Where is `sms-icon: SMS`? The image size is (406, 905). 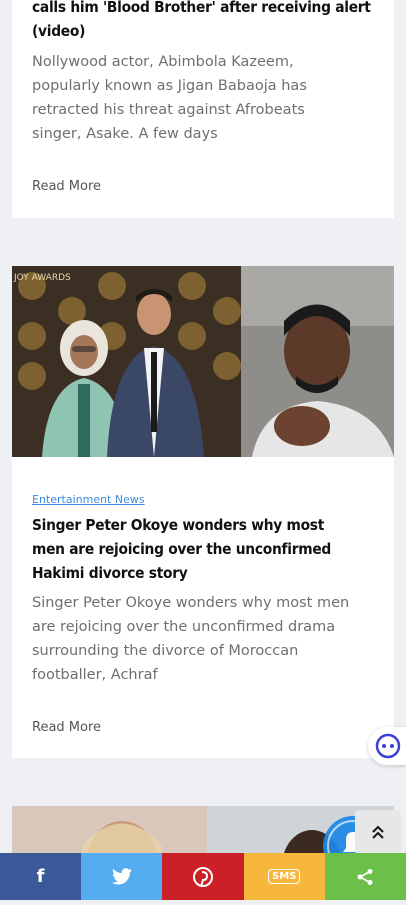
sms-icon: SMS is located at coordinates (284, 876).